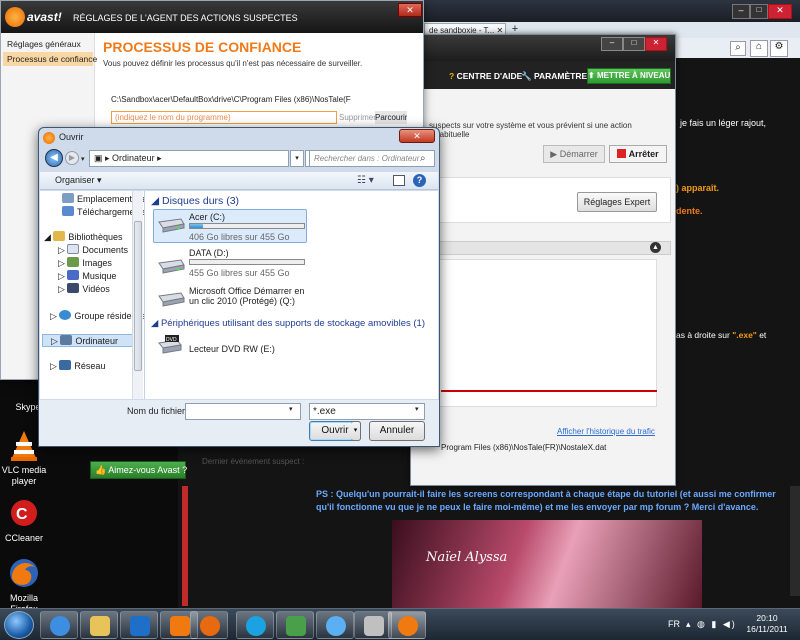 This screenshot has height=640, width=800. I want to click on history-link: Afficher l'historique du trafic, so click(606, 431).